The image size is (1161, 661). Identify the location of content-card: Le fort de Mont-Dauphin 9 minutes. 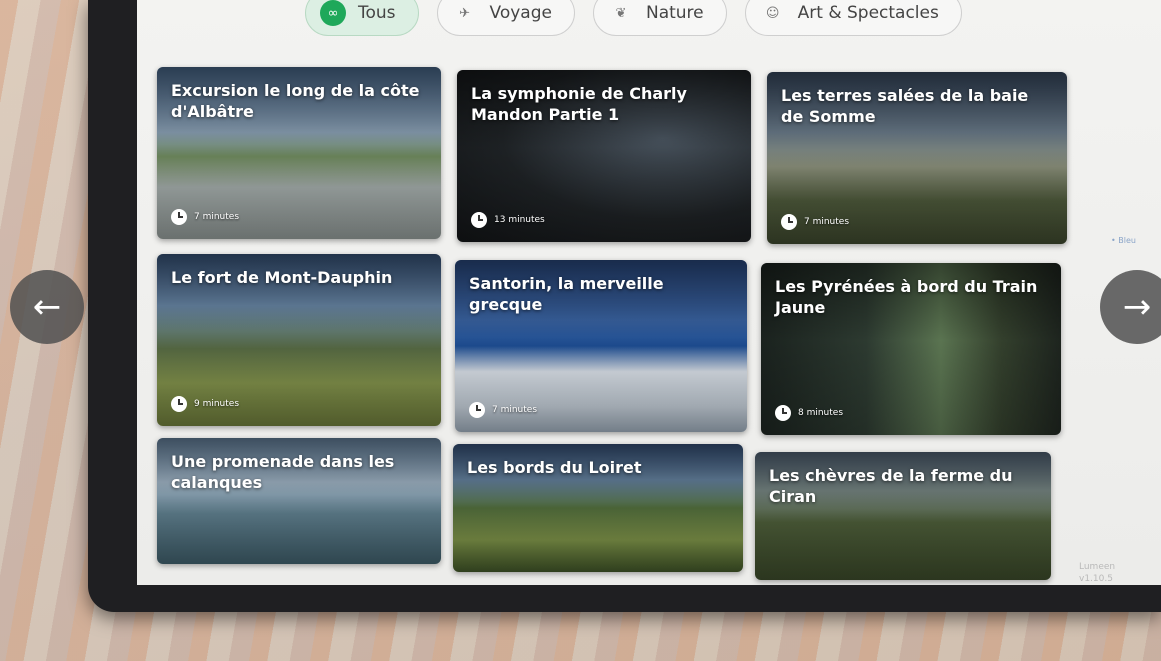
(299, 340).